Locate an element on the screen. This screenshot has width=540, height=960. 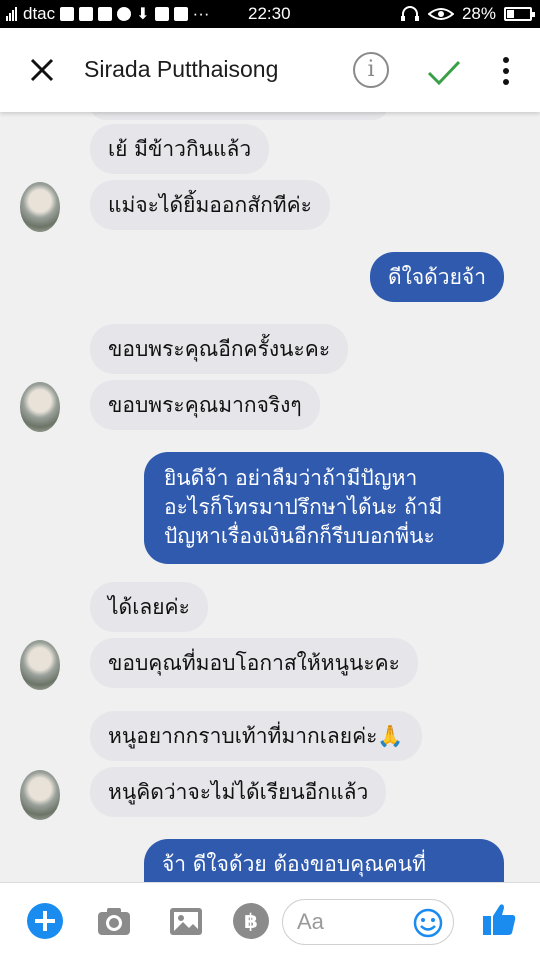
message-bubble-incoming: แม่จะได้ยิ้มออกสักทีค่ะ is located at coordinates (210, 205).